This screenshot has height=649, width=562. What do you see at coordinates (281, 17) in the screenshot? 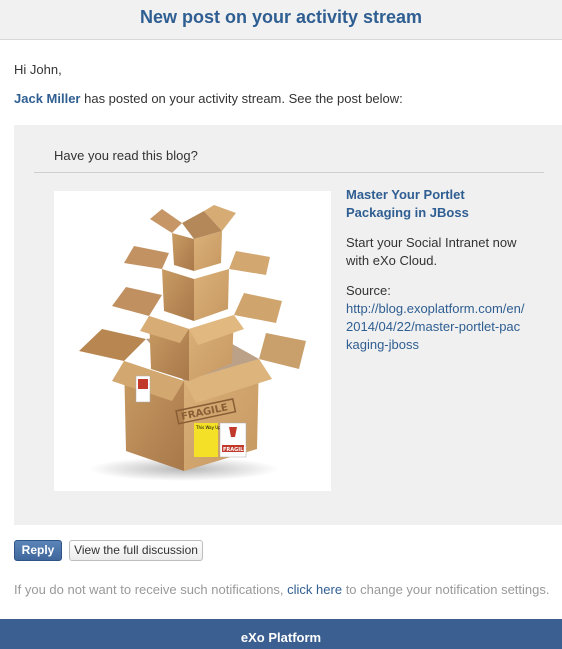
I see `email-title: New post on your activity stream` at bounding box center [281, 17].